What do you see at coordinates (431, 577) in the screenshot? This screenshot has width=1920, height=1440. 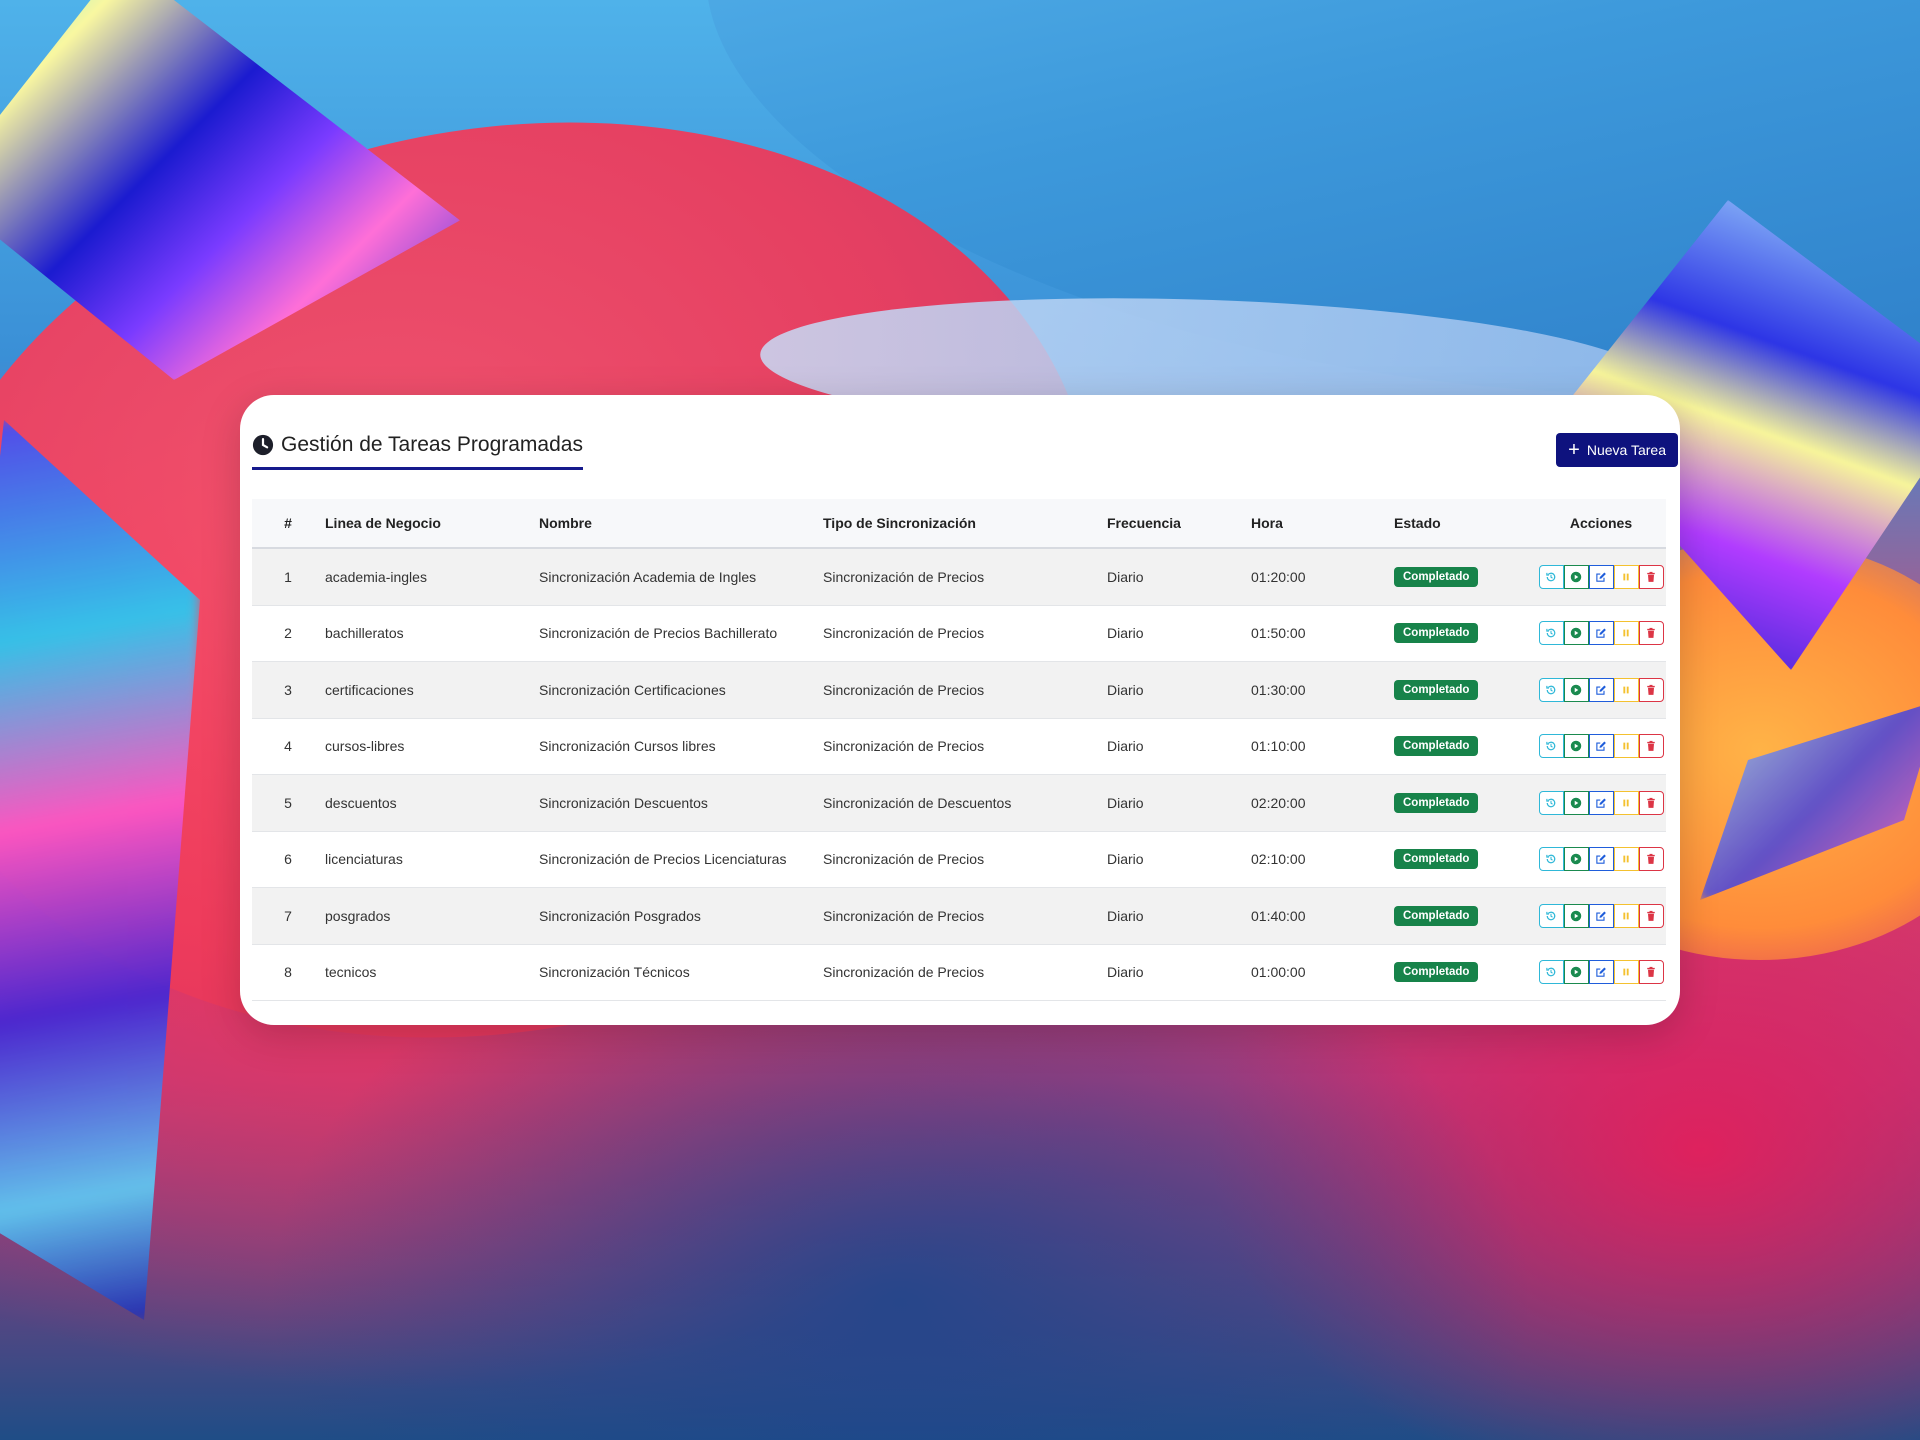 I see `row-business-line: academia-ingles` at bounding box center [431, 577].